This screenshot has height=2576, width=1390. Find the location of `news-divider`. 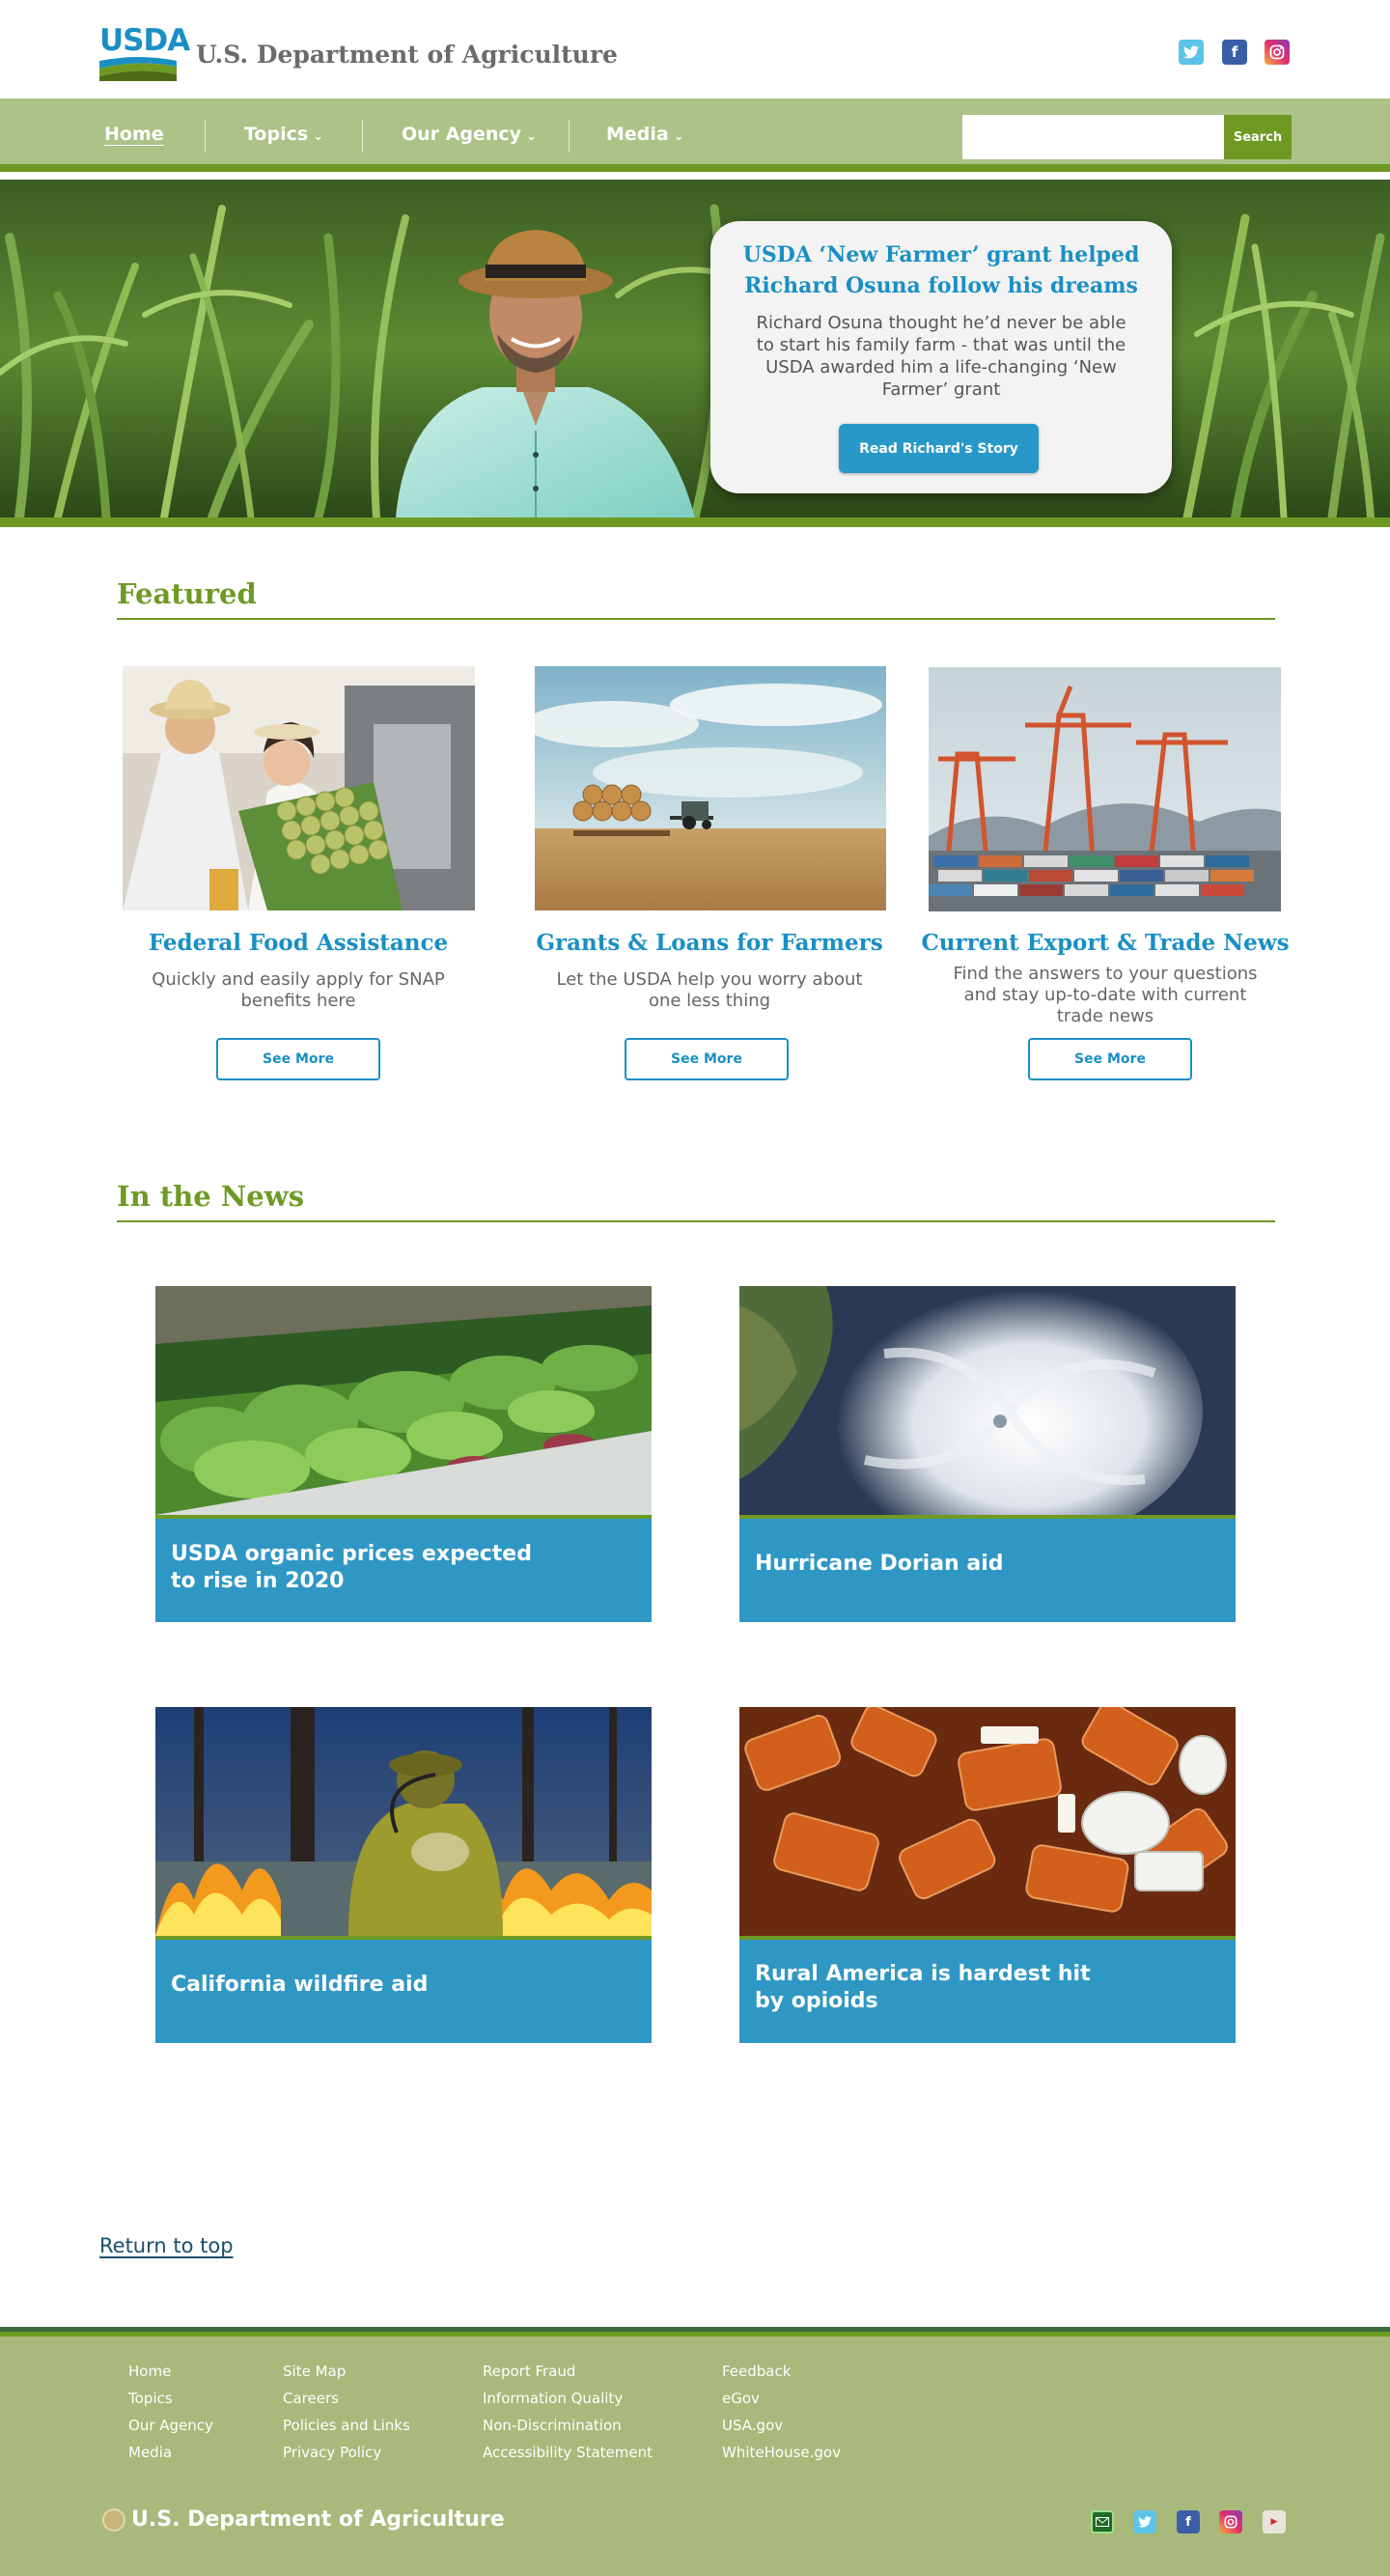

news-divider is located at coordinates (696, 1221).